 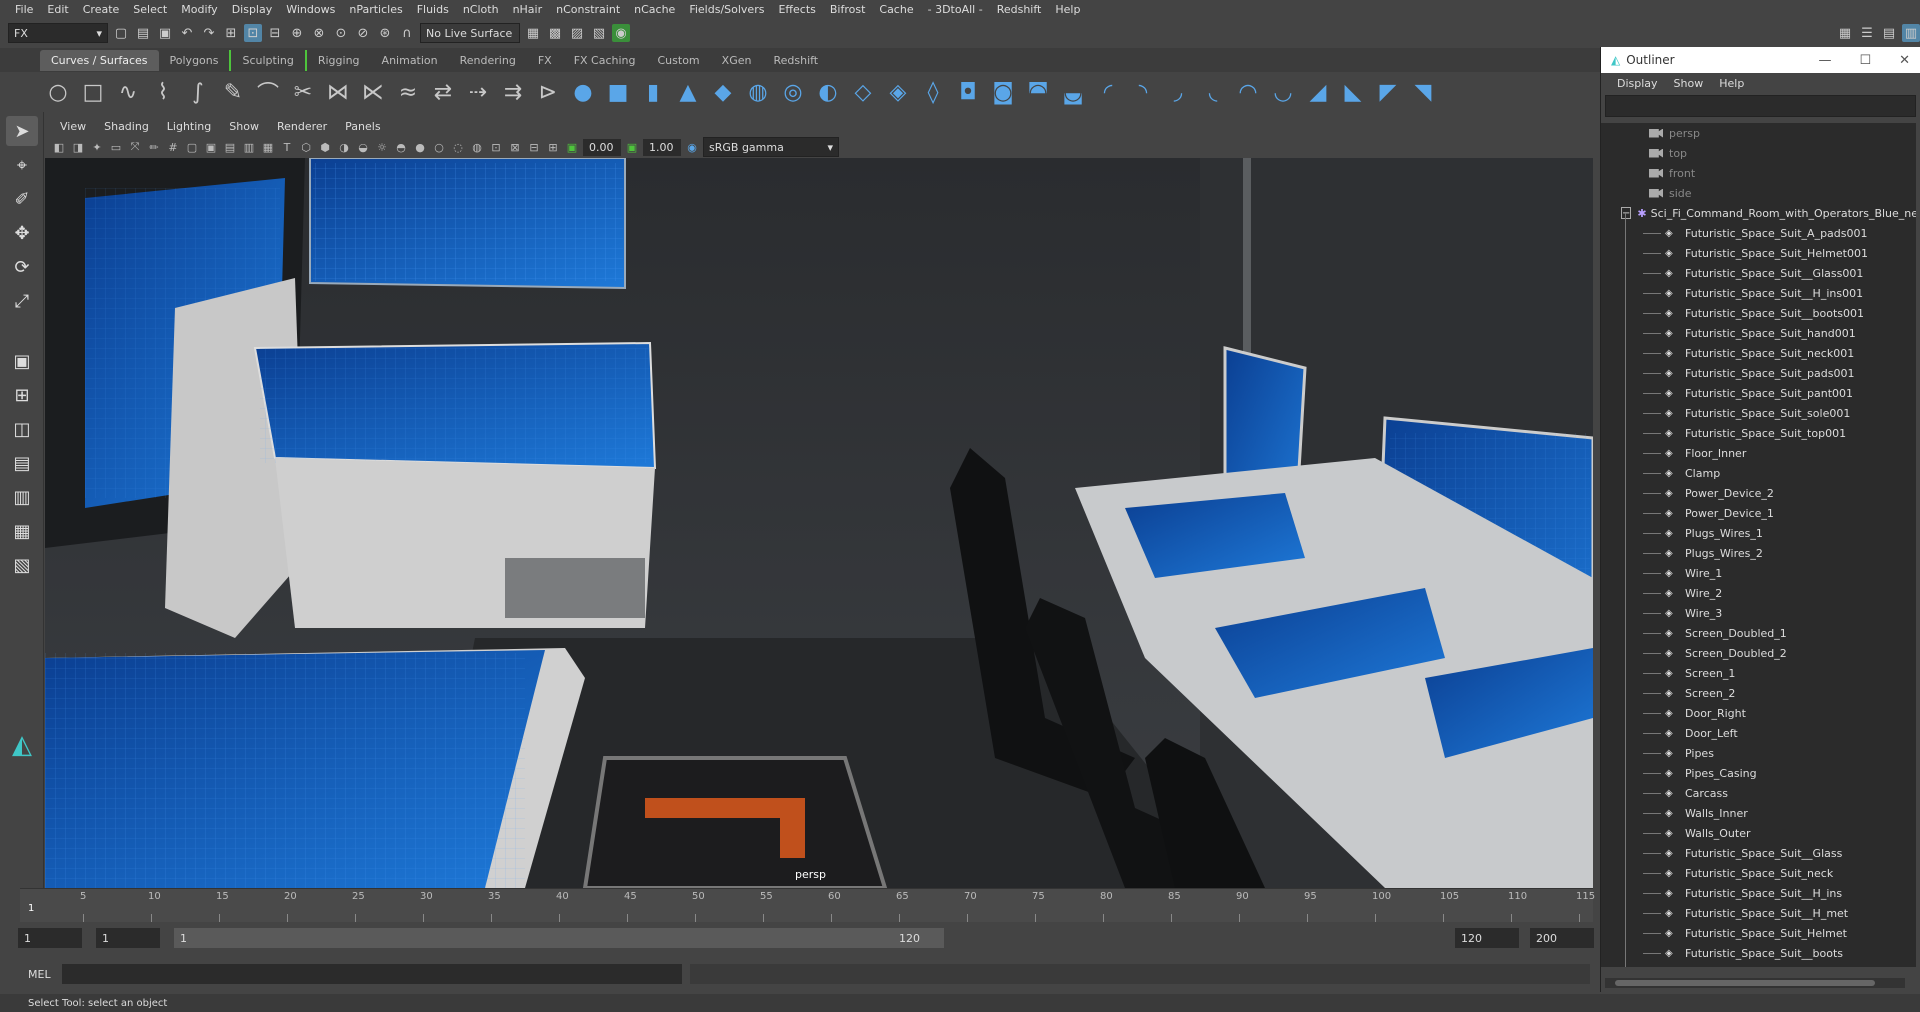 I want to click on shelf-tab-10: Redshift, so click(x=795, y=60).